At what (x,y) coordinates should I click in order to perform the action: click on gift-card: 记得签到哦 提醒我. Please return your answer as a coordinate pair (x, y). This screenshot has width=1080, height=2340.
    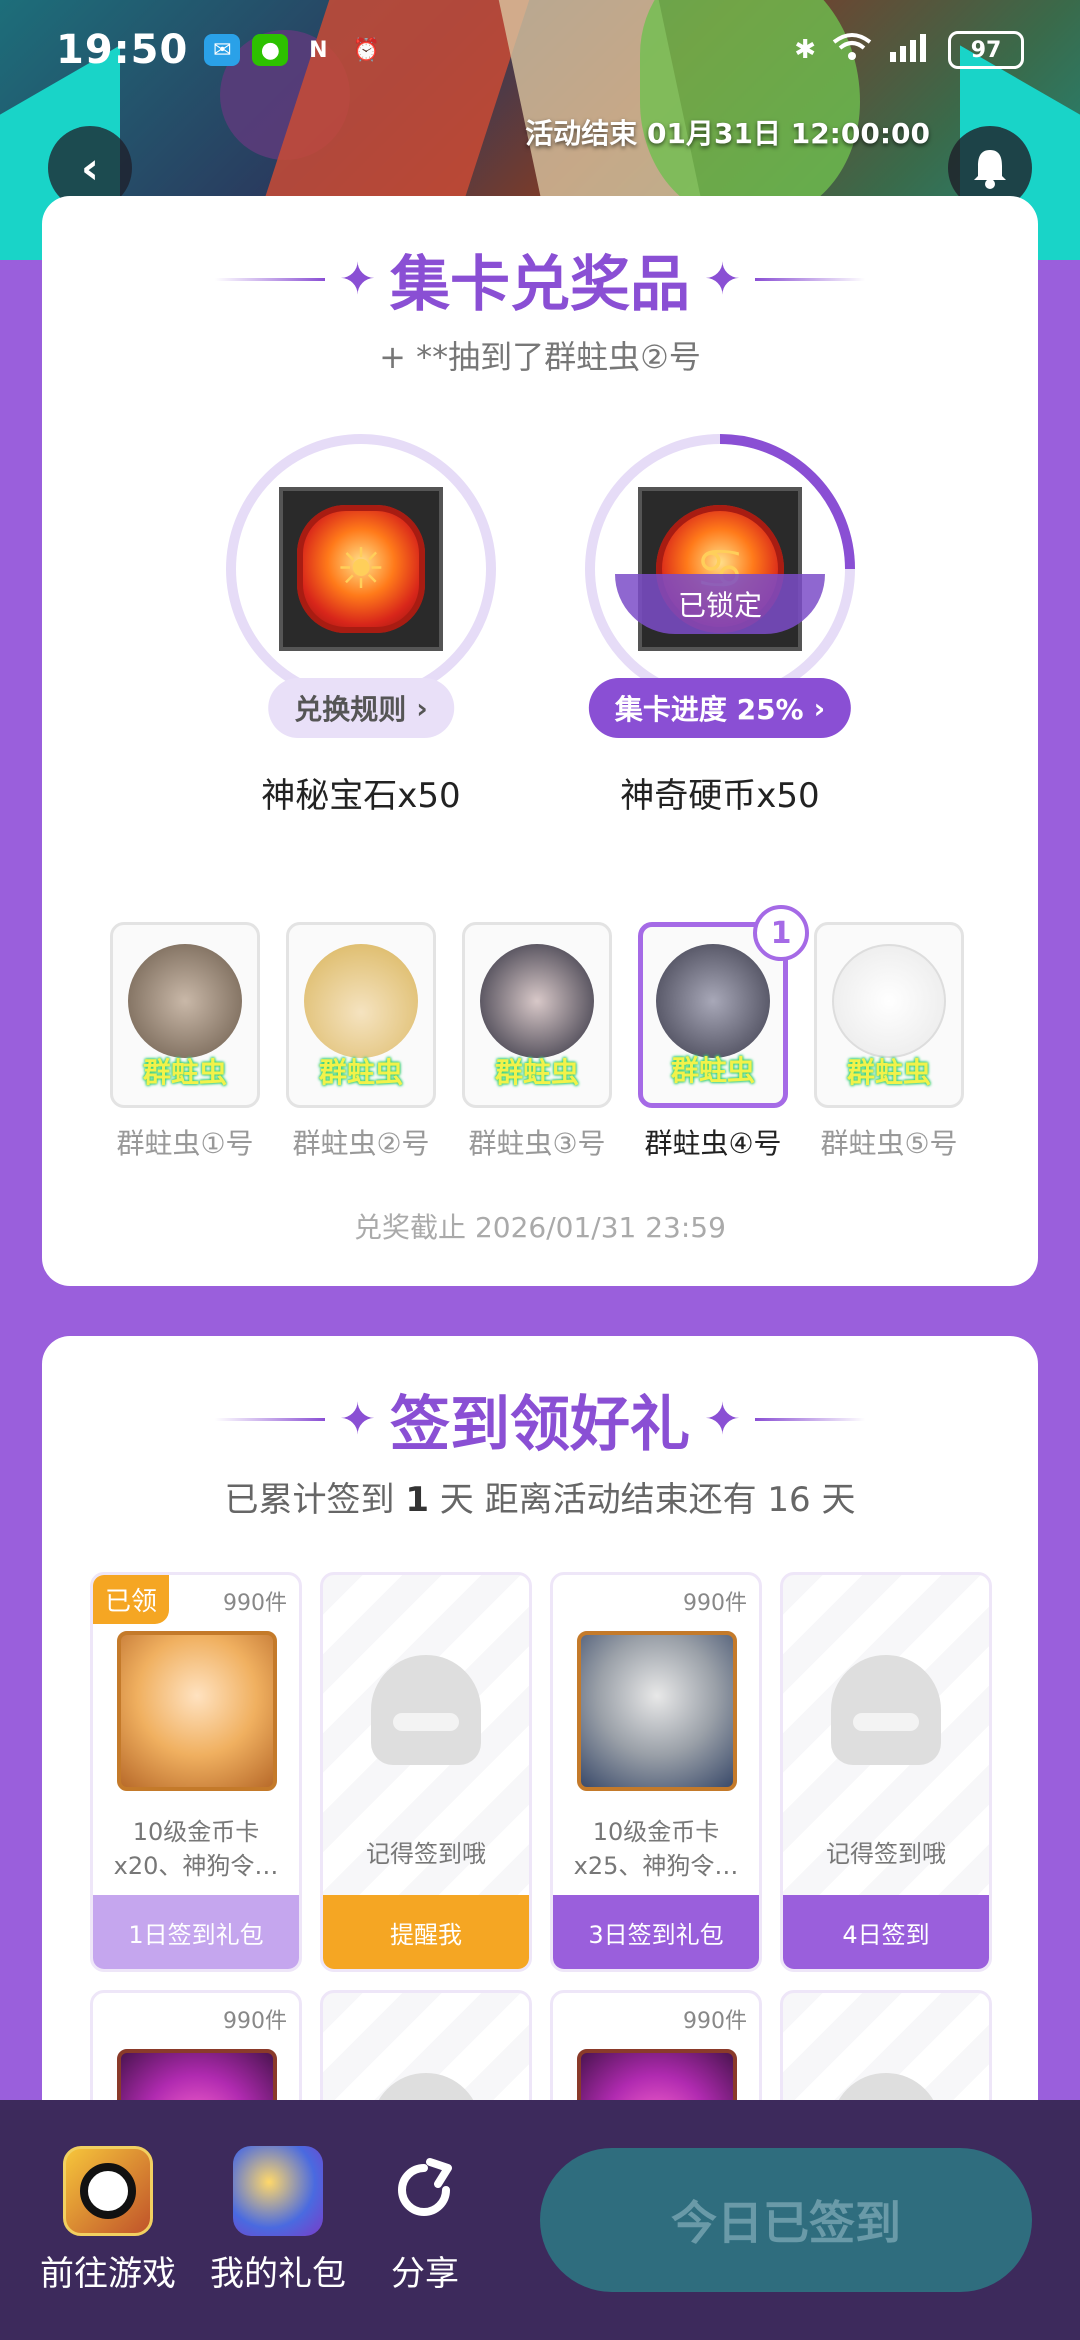
    Looking at the image, I should click on (426, 1772).